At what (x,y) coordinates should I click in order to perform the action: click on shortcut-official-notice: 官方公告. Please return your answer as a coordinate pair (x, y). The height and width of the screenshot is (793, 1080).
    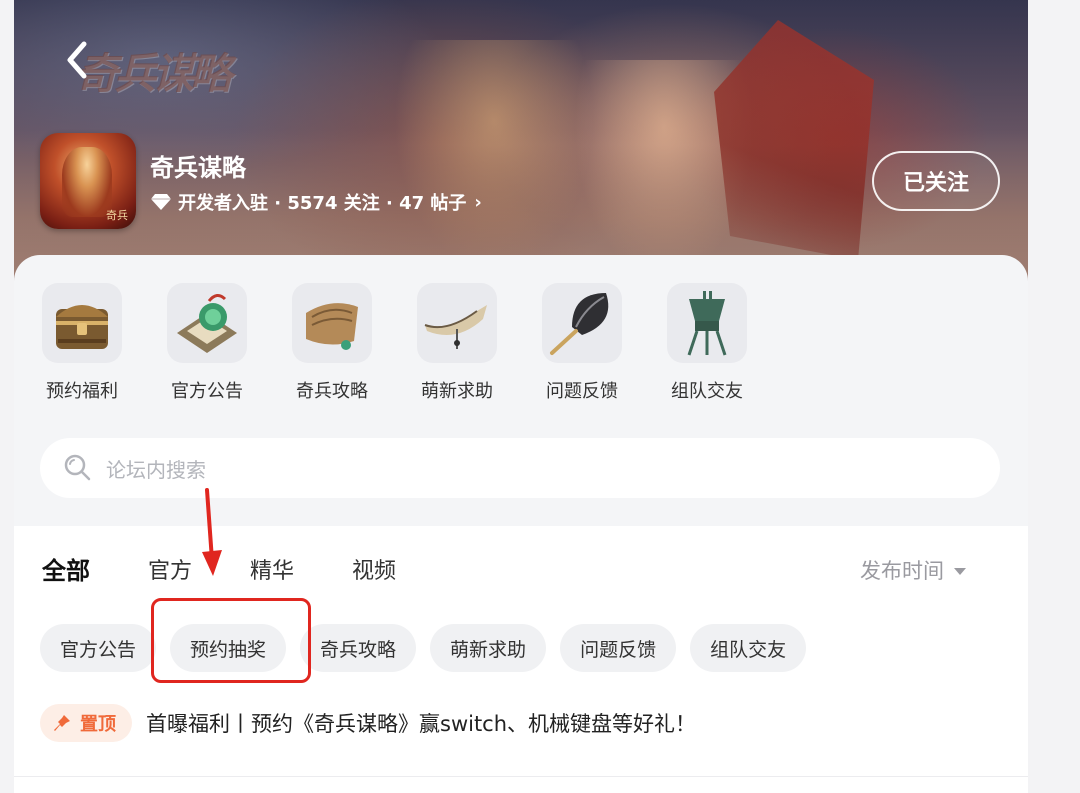
    Looking at the image, I should click on (207, 343).